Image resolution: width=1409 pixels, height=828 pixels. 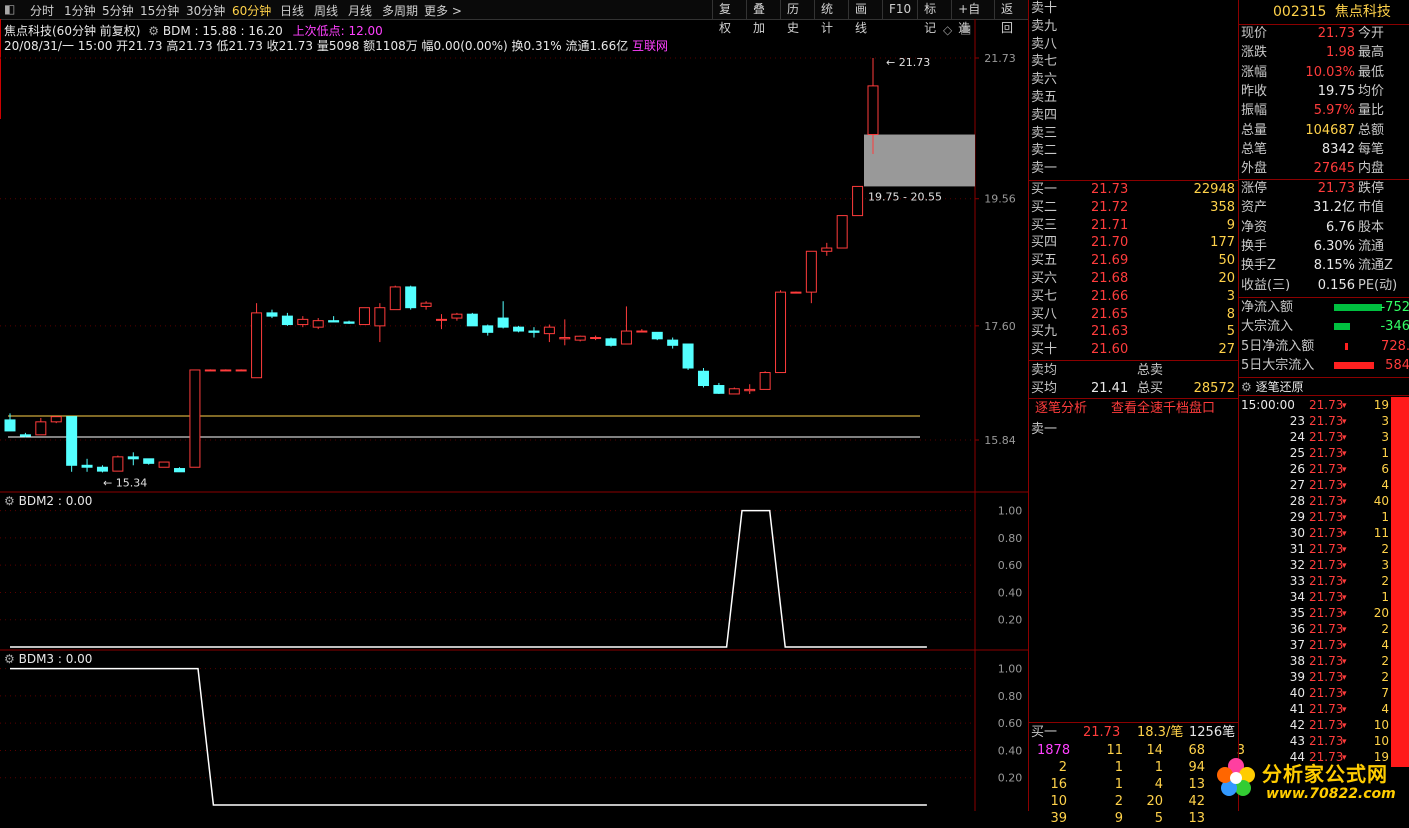 I want to click on period-tab: 多周期, so click(x=400, y=10).